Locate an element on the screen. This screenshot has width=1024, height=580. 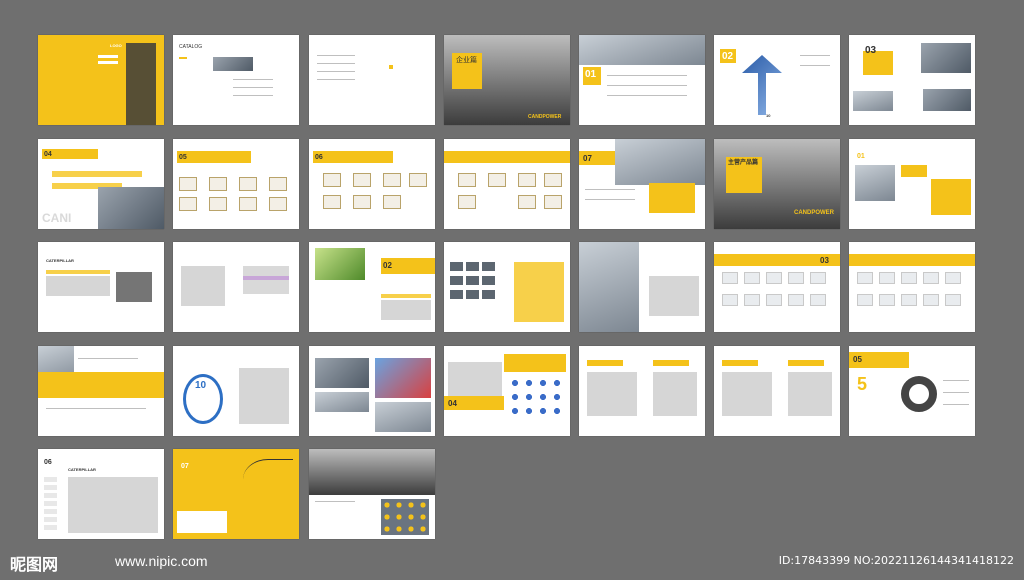
page-profile-01: 01 is located at coordinates (642, 80).